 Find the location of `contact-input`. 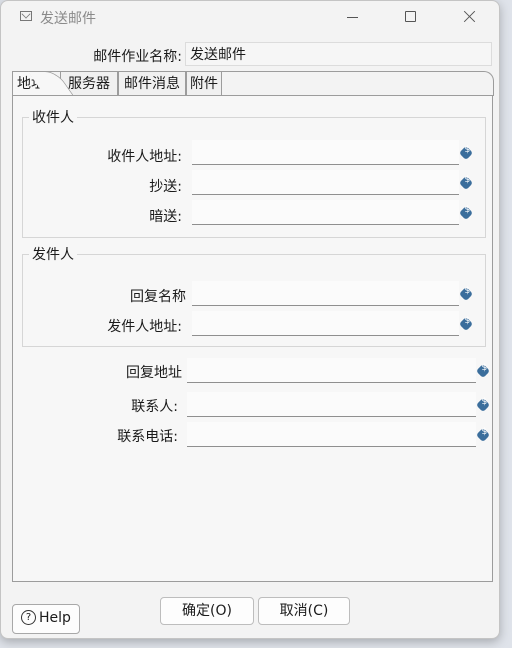

contact-input is located at coordinates (331, 404).